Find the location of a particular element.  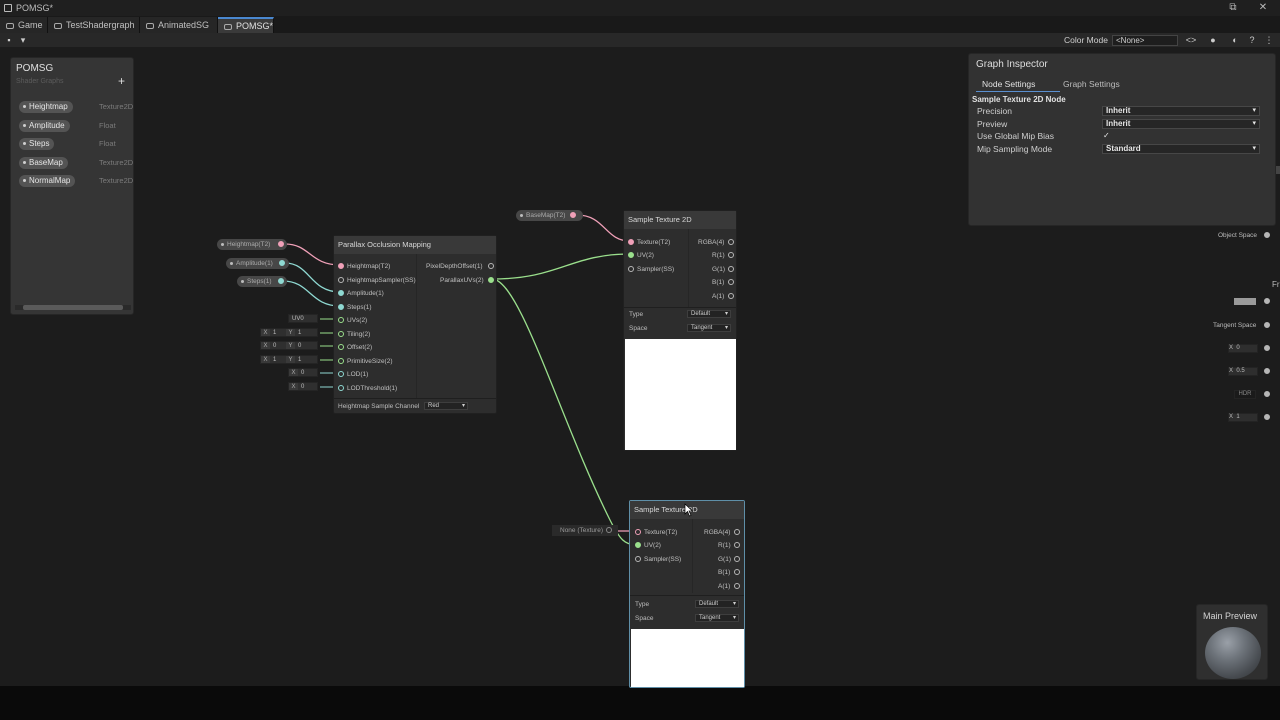

heightmap-property-chip: Heightmap(T2) is located at coordinates (252, 244).